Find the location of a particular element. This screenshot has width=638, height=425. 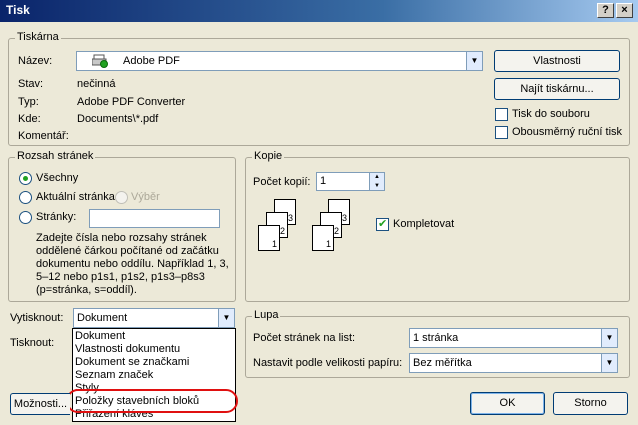

close-button: × is located at coordinates (624, 10).